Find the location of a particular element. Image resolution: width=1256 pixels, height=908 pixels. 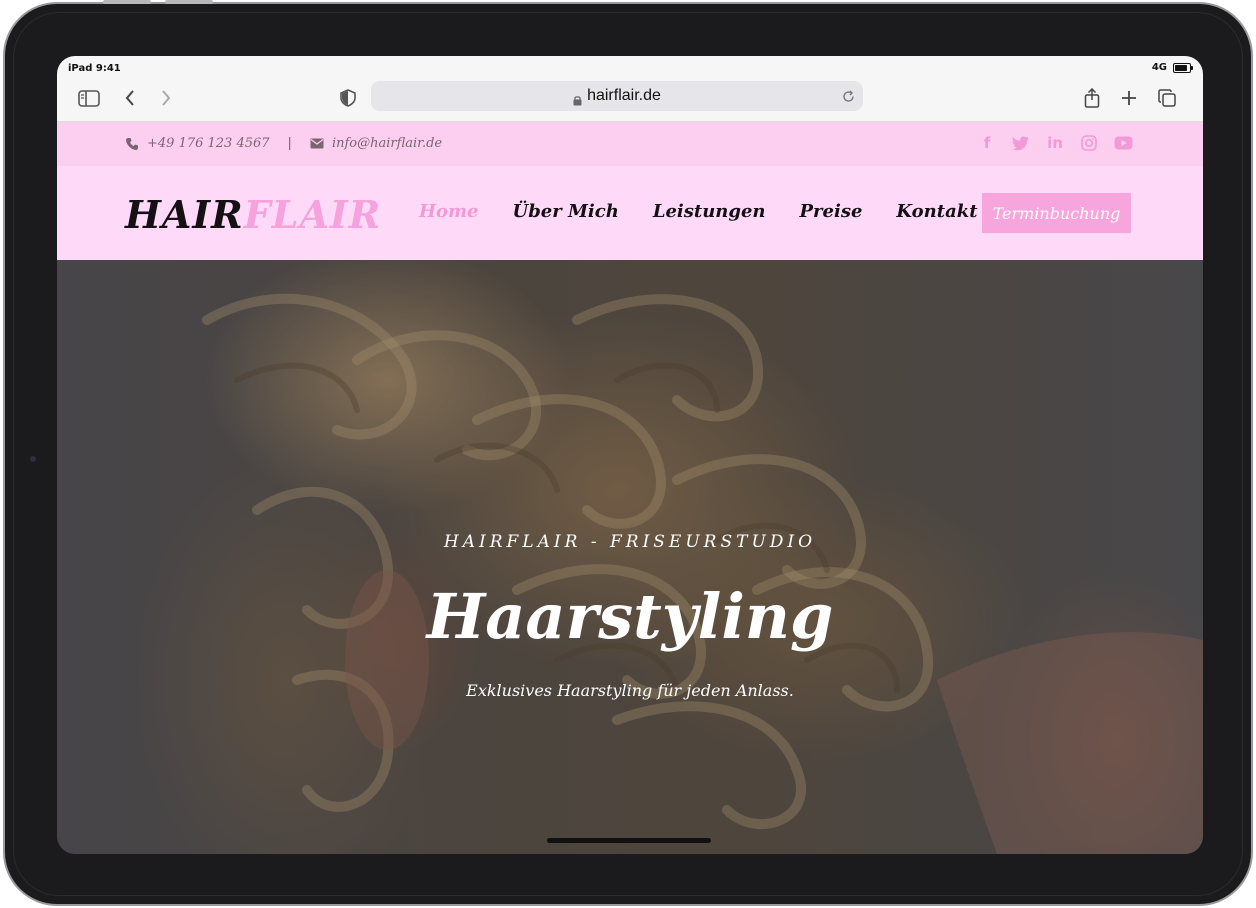

volume-button is located at coordinates (127, 2).